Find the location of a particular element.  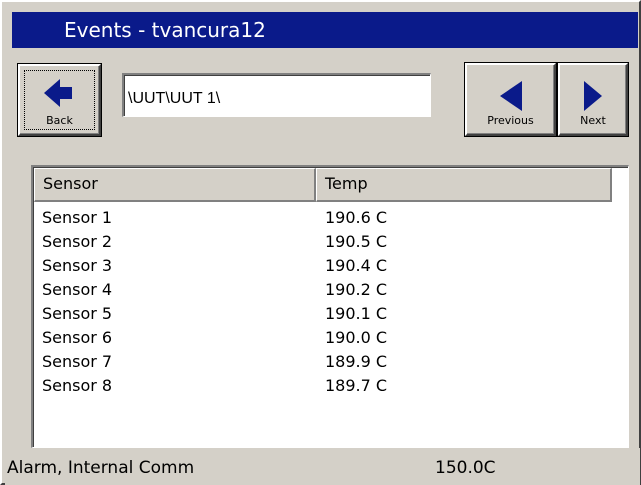

table-row: Sensor 2 190.5 C is located at coordinates (275, 242).